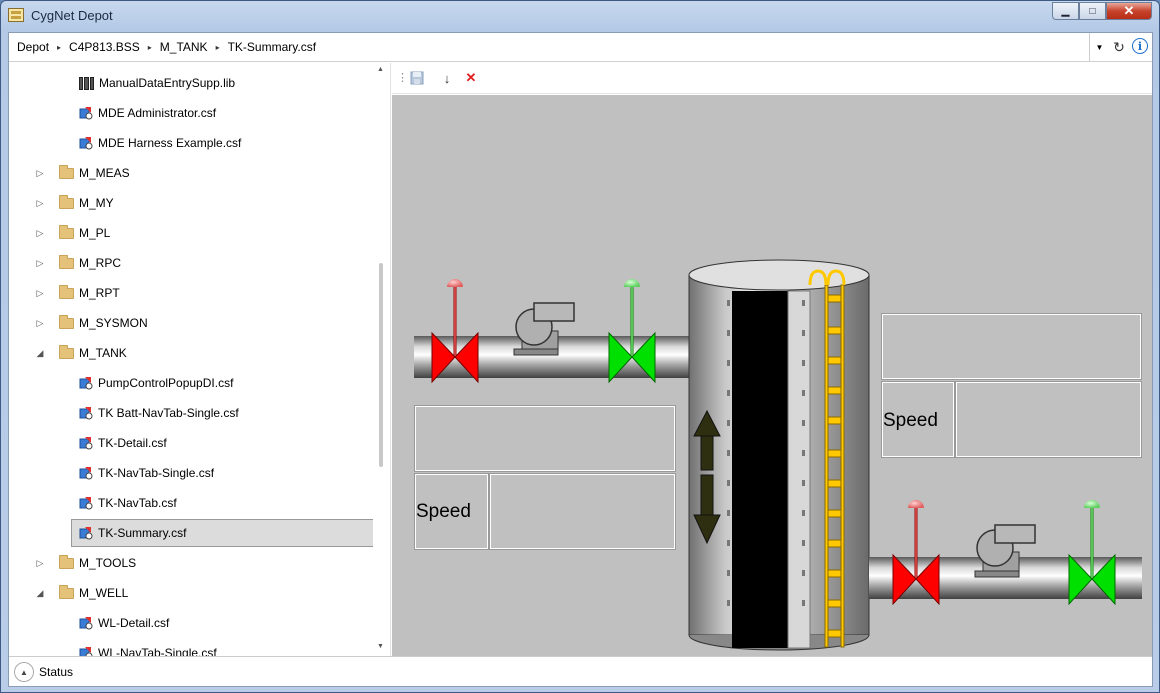  I want to click on tree-item-label: M_RPT, so click(99, 293).